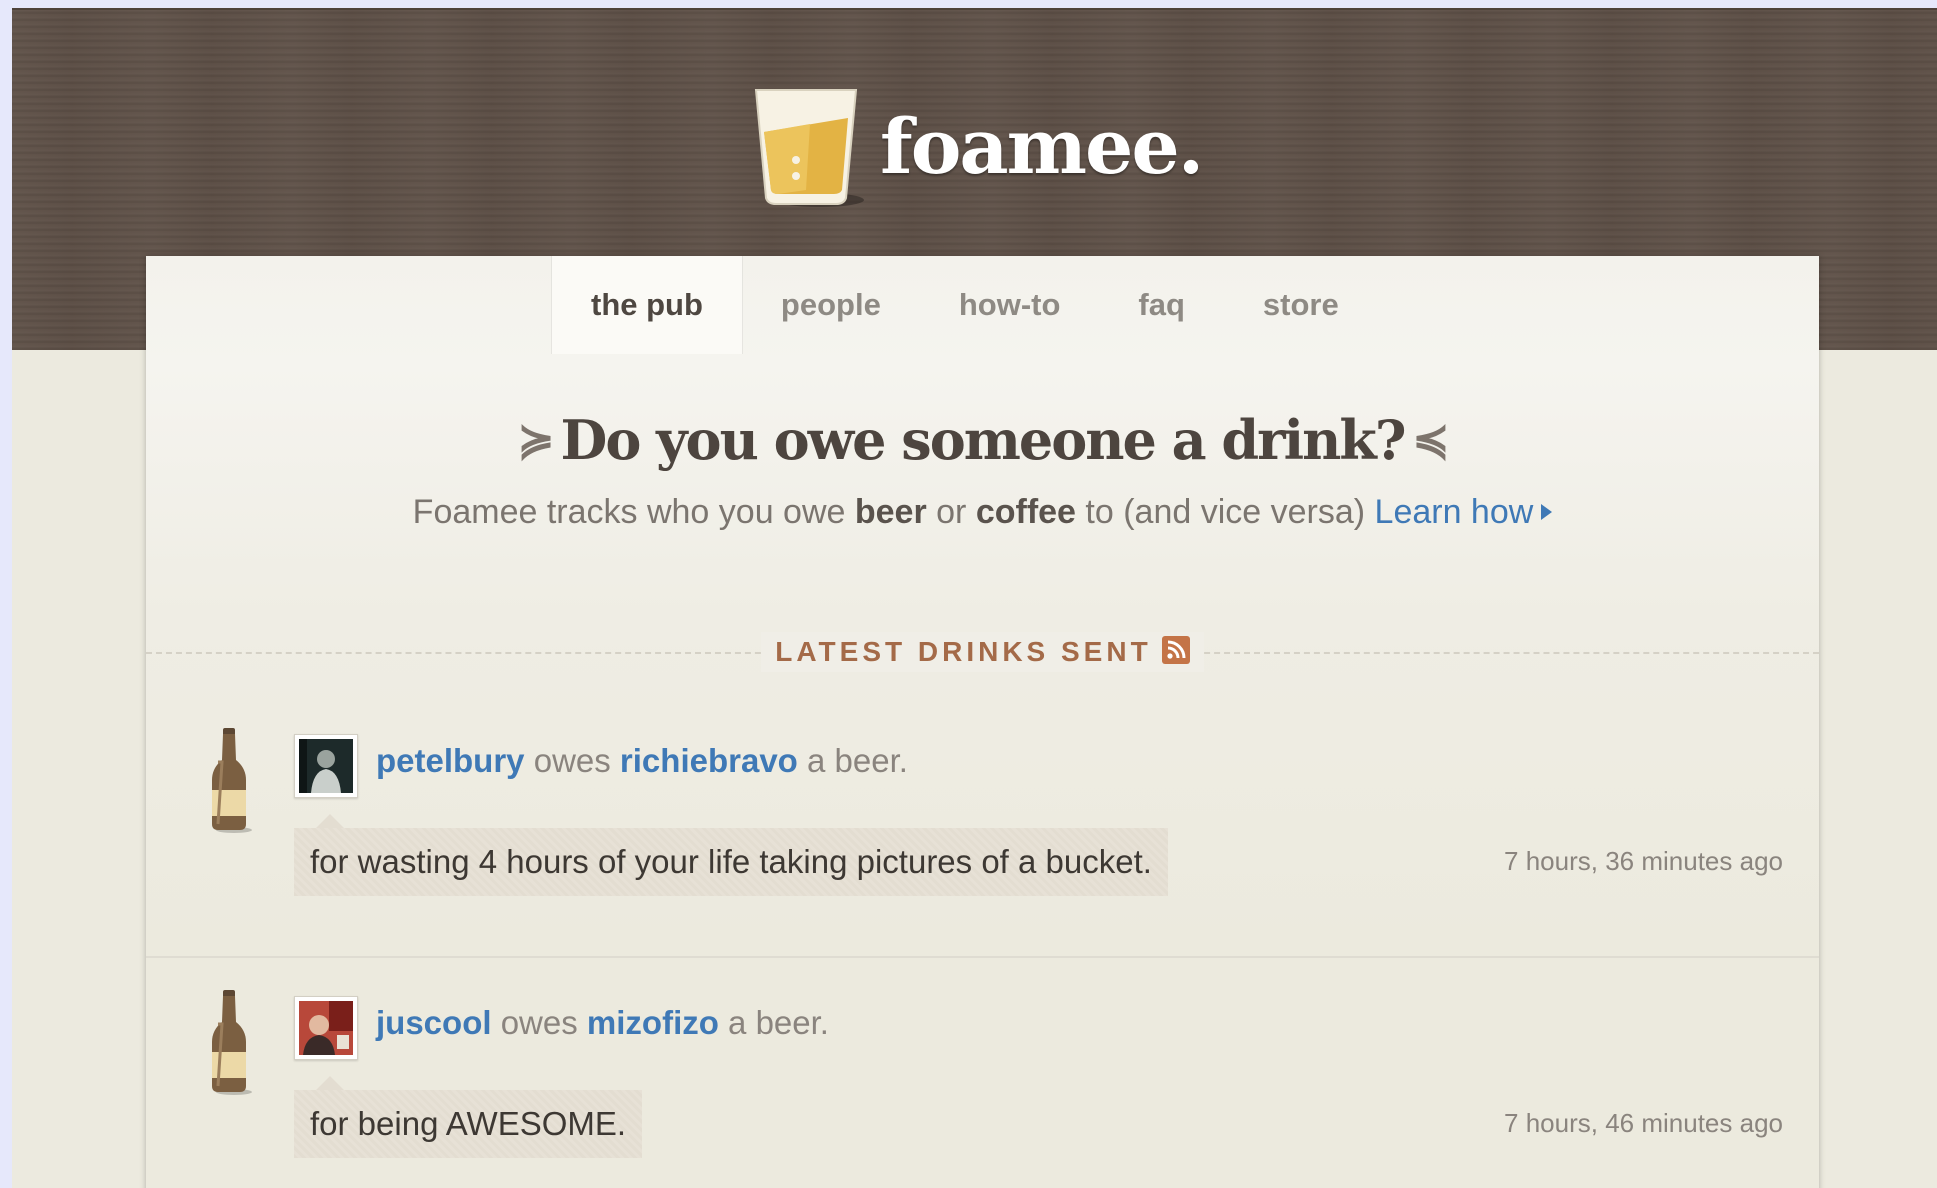 The width and height of the screenshot is (1937, 1188). Describe the element at coordinates (647, 305) in the screenshot. I see `nav-tab-the-pub: the pub` at that location.